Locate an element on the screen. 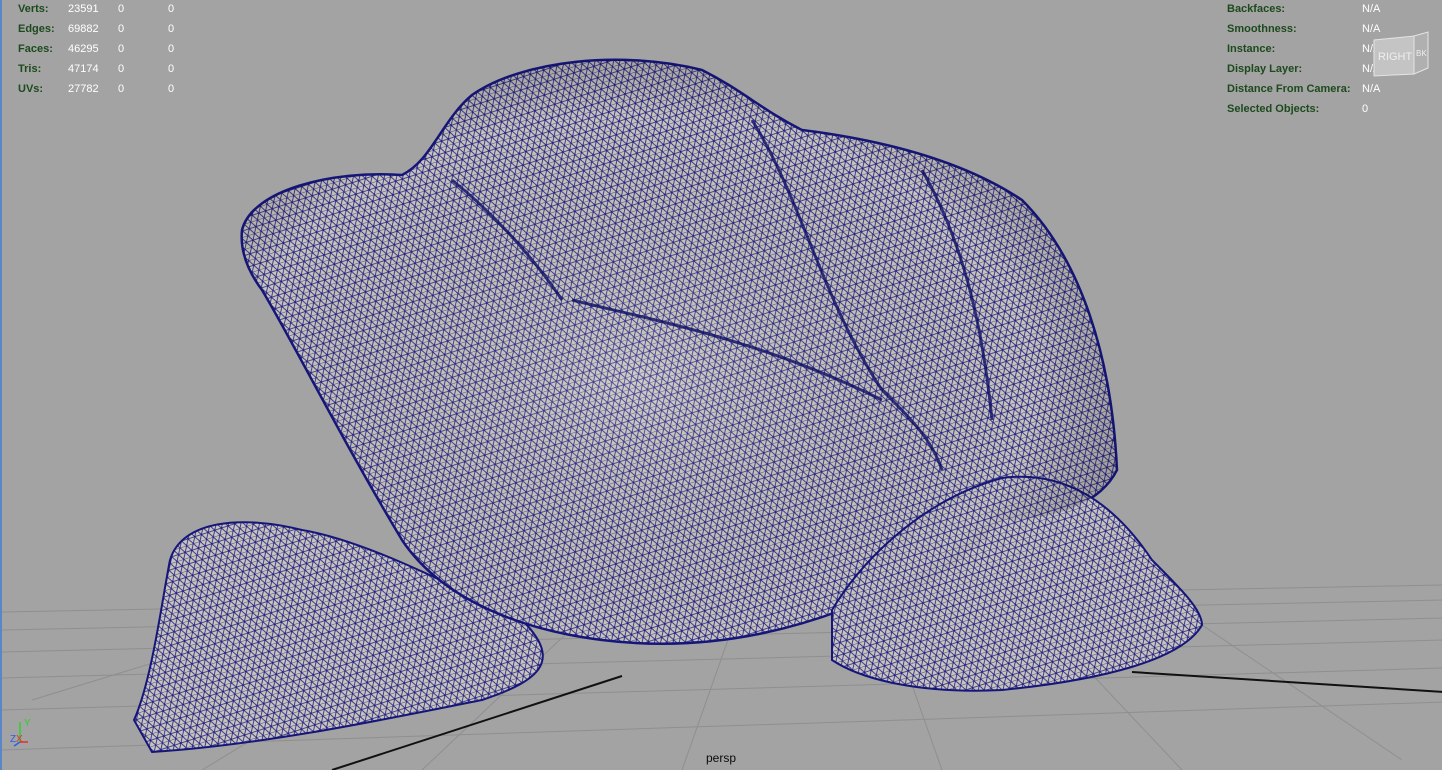  hud-value: 0 is located at coordinates (1365, 109).